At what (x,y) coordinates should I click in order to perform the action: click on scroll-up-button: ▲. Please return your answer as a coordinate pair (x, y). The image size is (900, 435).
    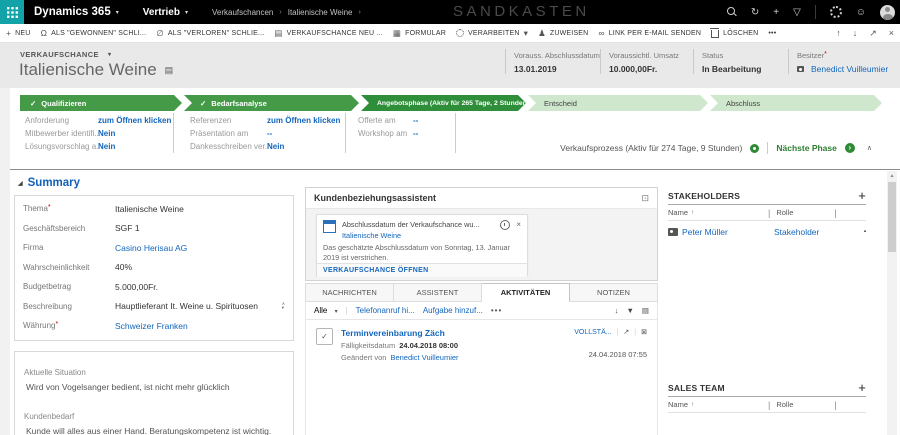
    Looking at the image, I should click on (892, 176).